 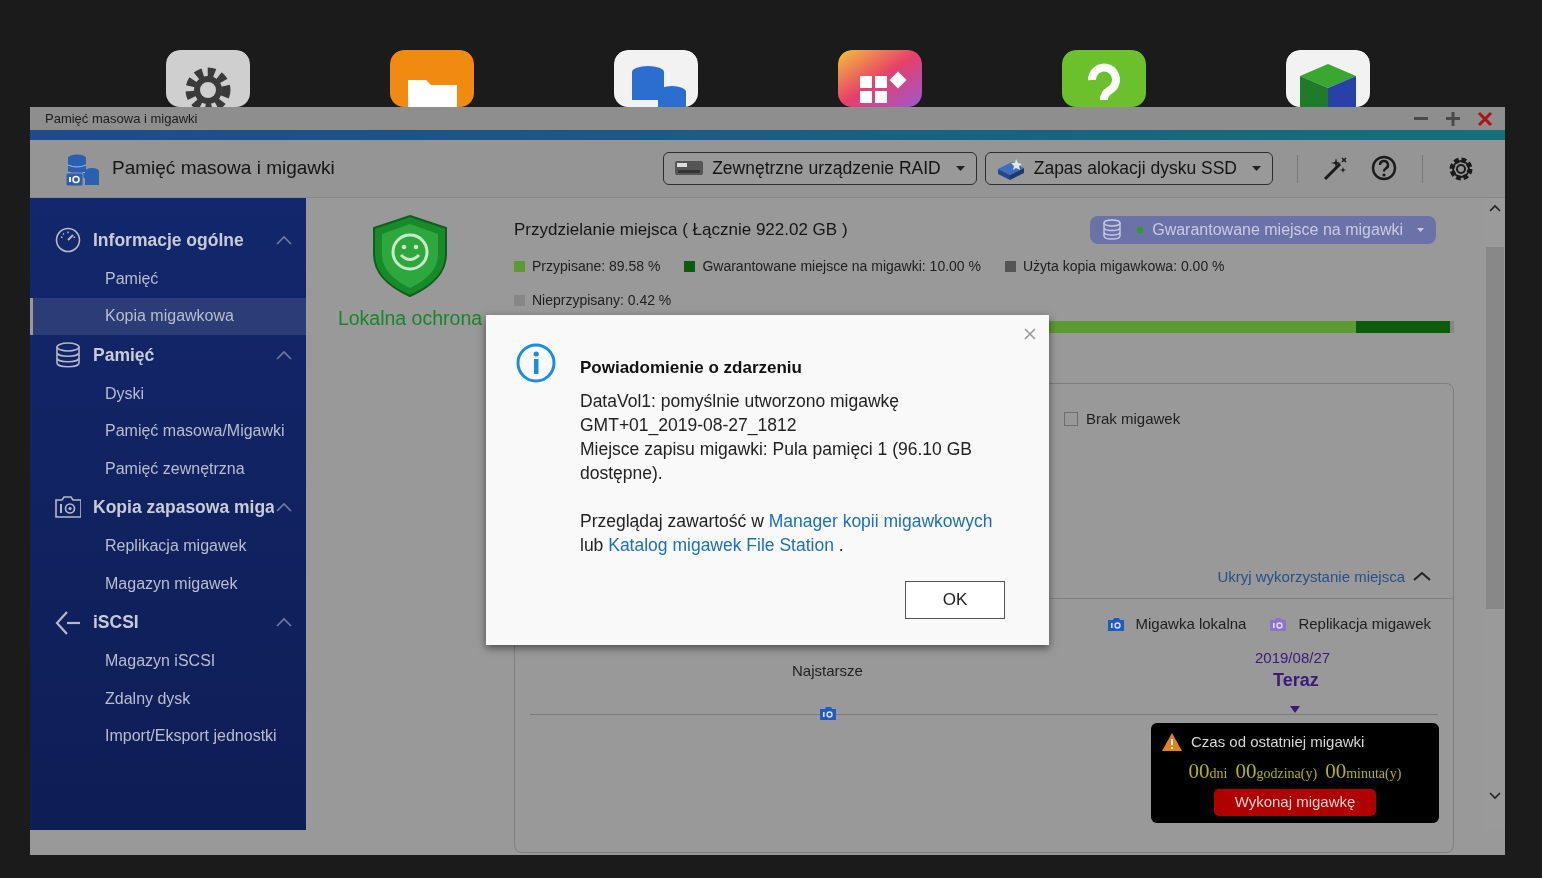 I want to click on sidebar-section: iSCSI, so click(x=168, y=622).